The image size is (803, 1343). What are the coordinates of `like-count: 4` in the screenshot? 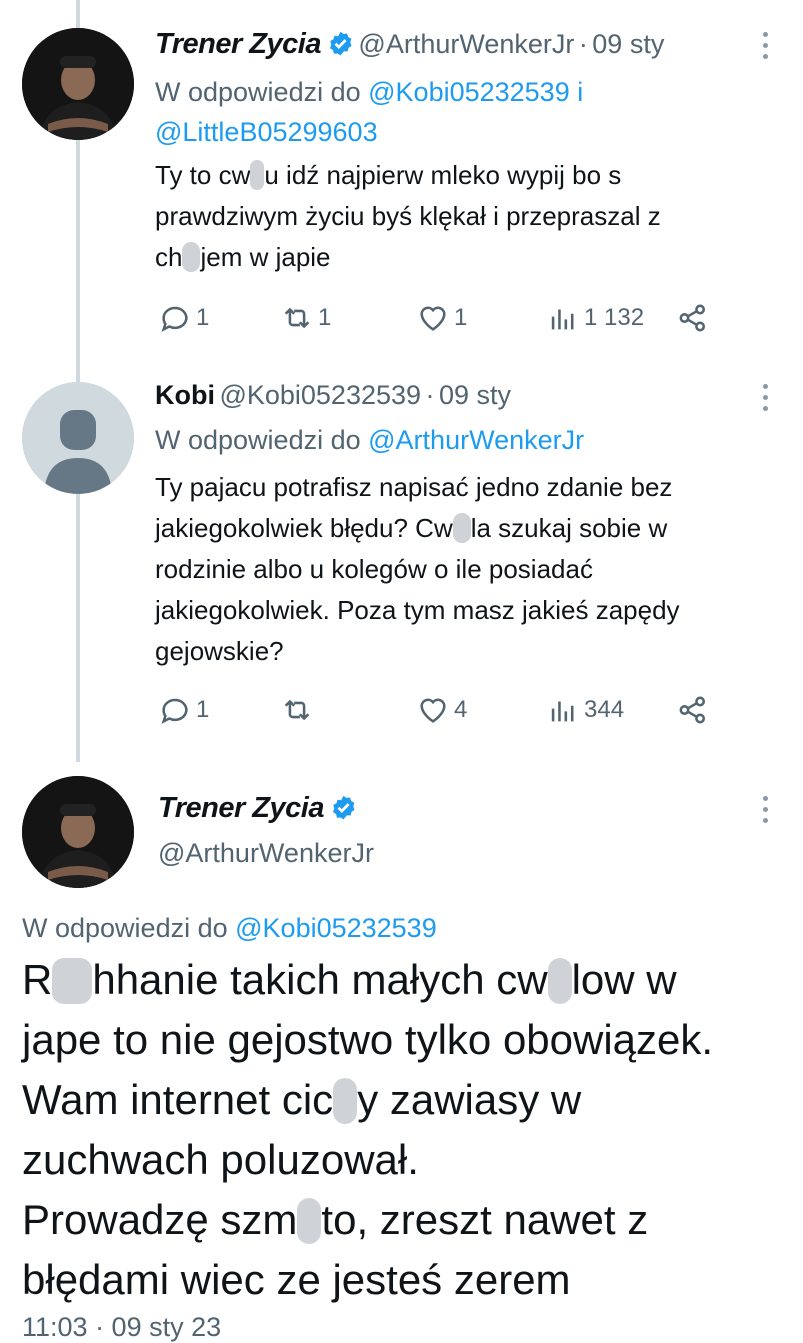 It's located at (461, 709).